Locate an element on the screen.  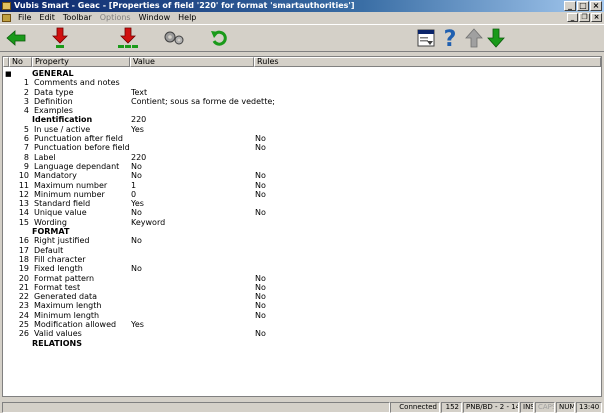
status-count: 152 is located at coordinates (451, 407).